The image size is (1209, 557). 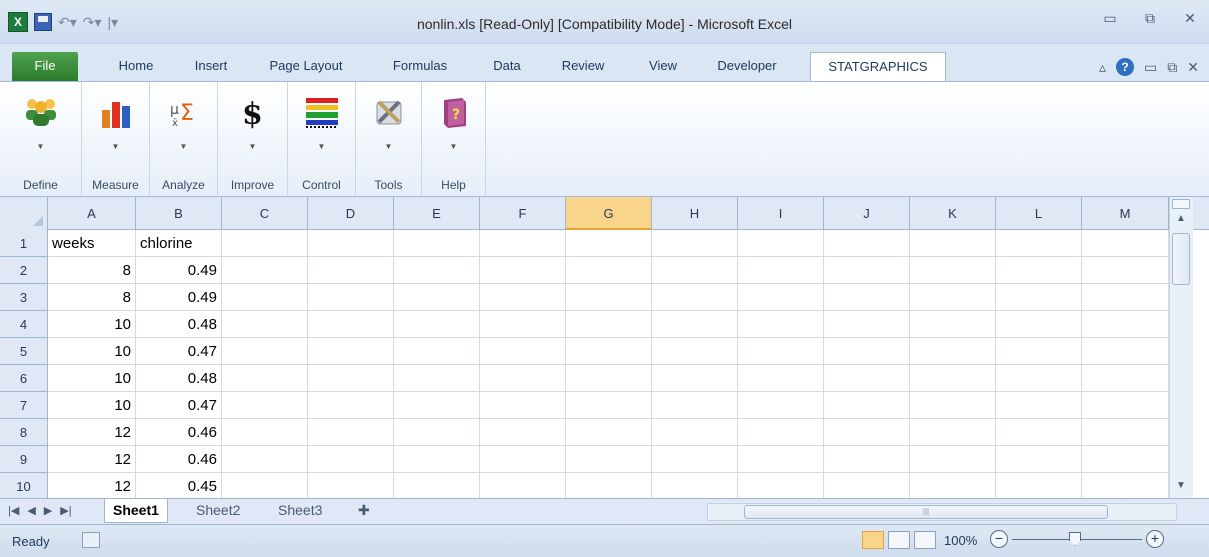 I want to click on prev-sheet-icon: ◀, so click(x=31, y=510).